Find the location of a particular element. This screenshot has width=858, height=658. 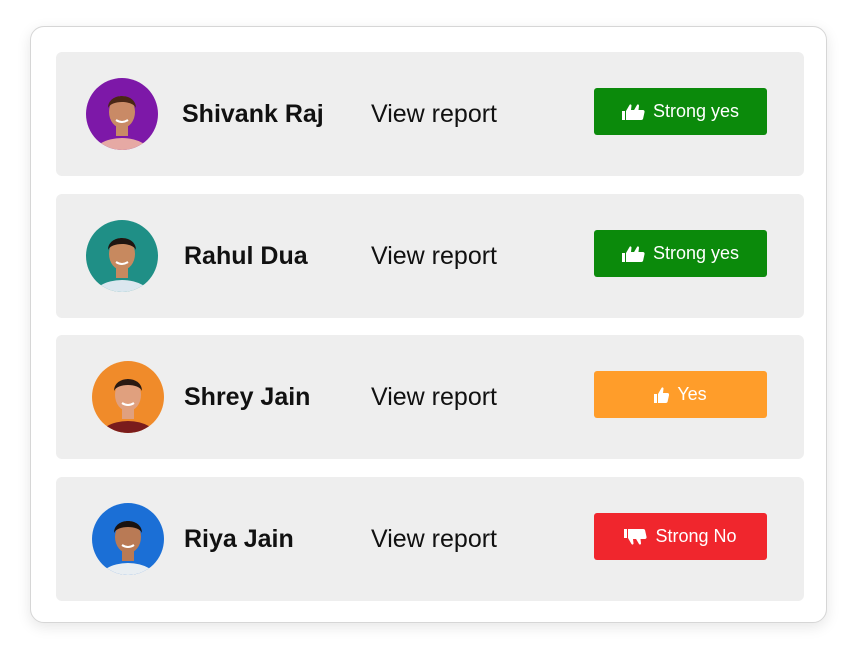

candidate-name: Riya Jain is located at coordinates (239, 539).